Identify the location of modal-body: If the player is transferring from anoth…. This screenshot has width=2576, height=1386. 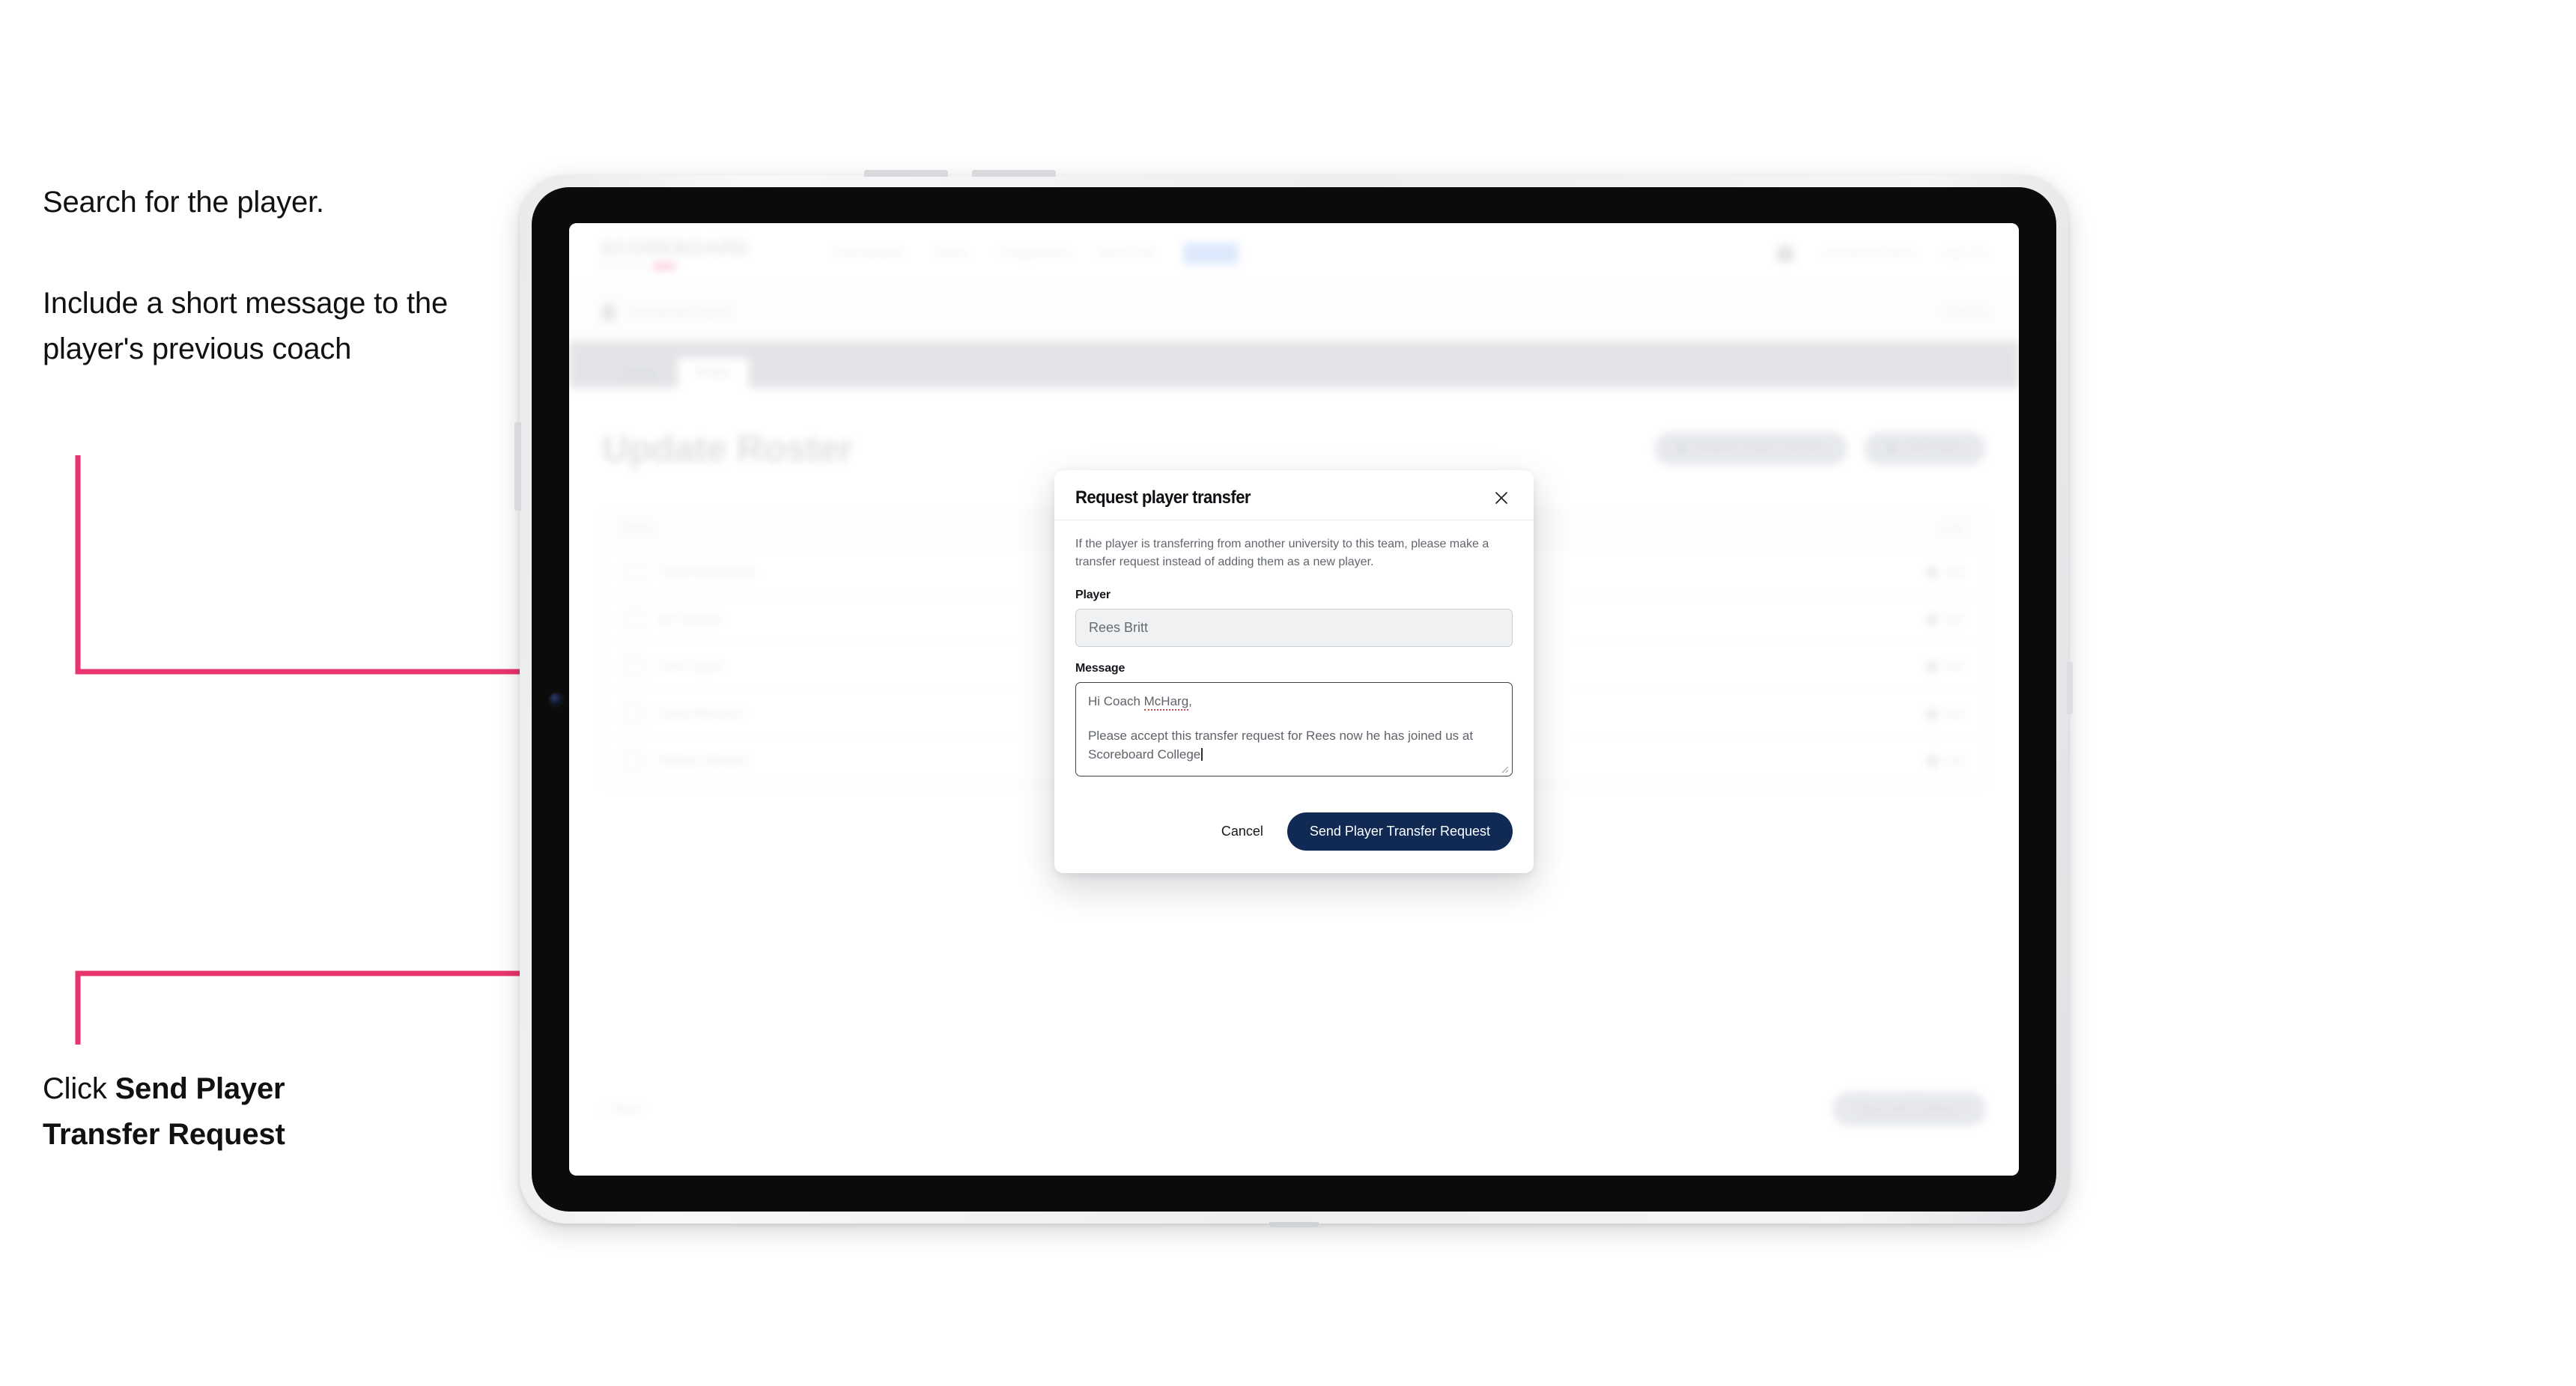
(1294, 658).